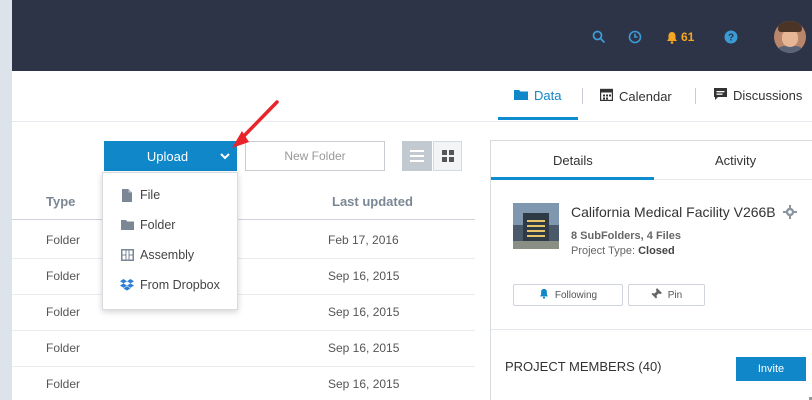  I want to click on pin-button: Pin, so click(666, 295).